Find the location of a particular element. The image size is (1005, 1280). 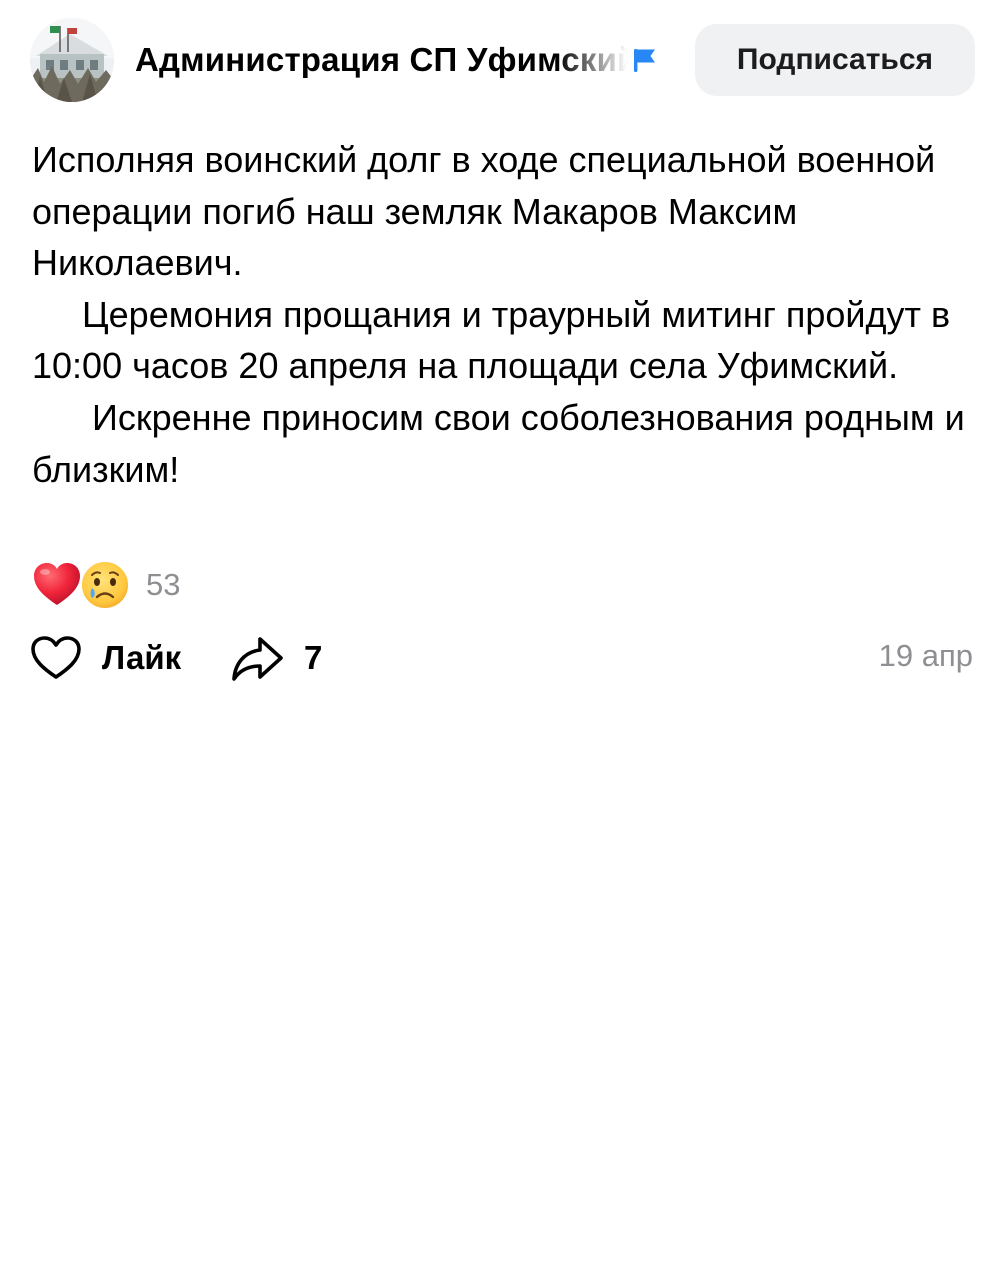

crying-face-emoji-icon is located at coordinates (105, 585).